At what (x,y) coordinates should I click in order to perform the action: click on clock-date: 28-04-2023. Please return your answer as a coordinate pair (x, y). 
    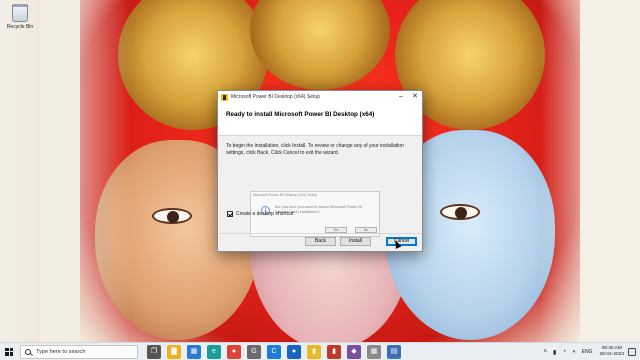
    Looking at the image, I should click on (611, 354).